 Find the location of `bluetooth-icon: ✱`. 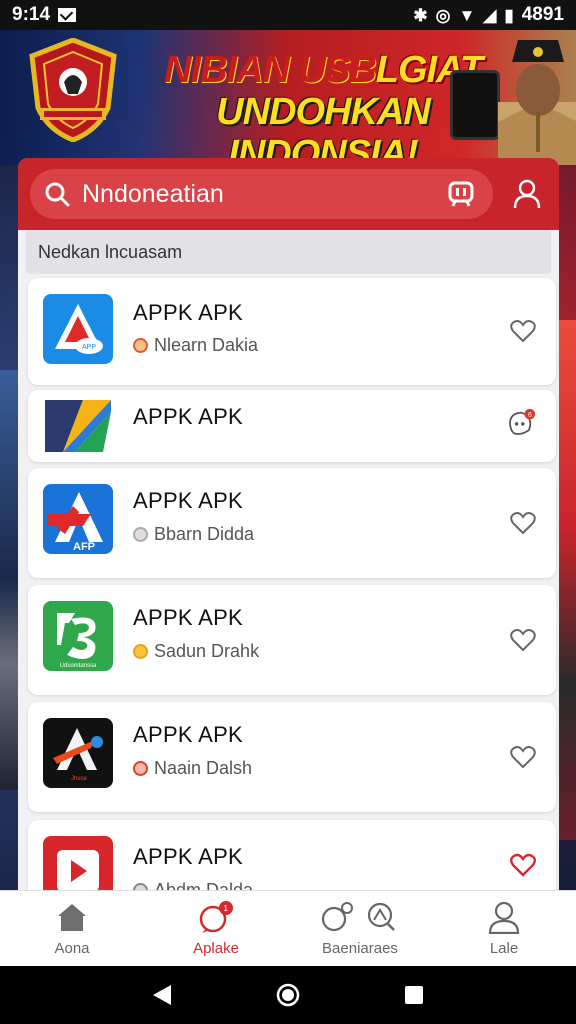

bluetooth-icon: ✱ is located at coordinates (420, 15).